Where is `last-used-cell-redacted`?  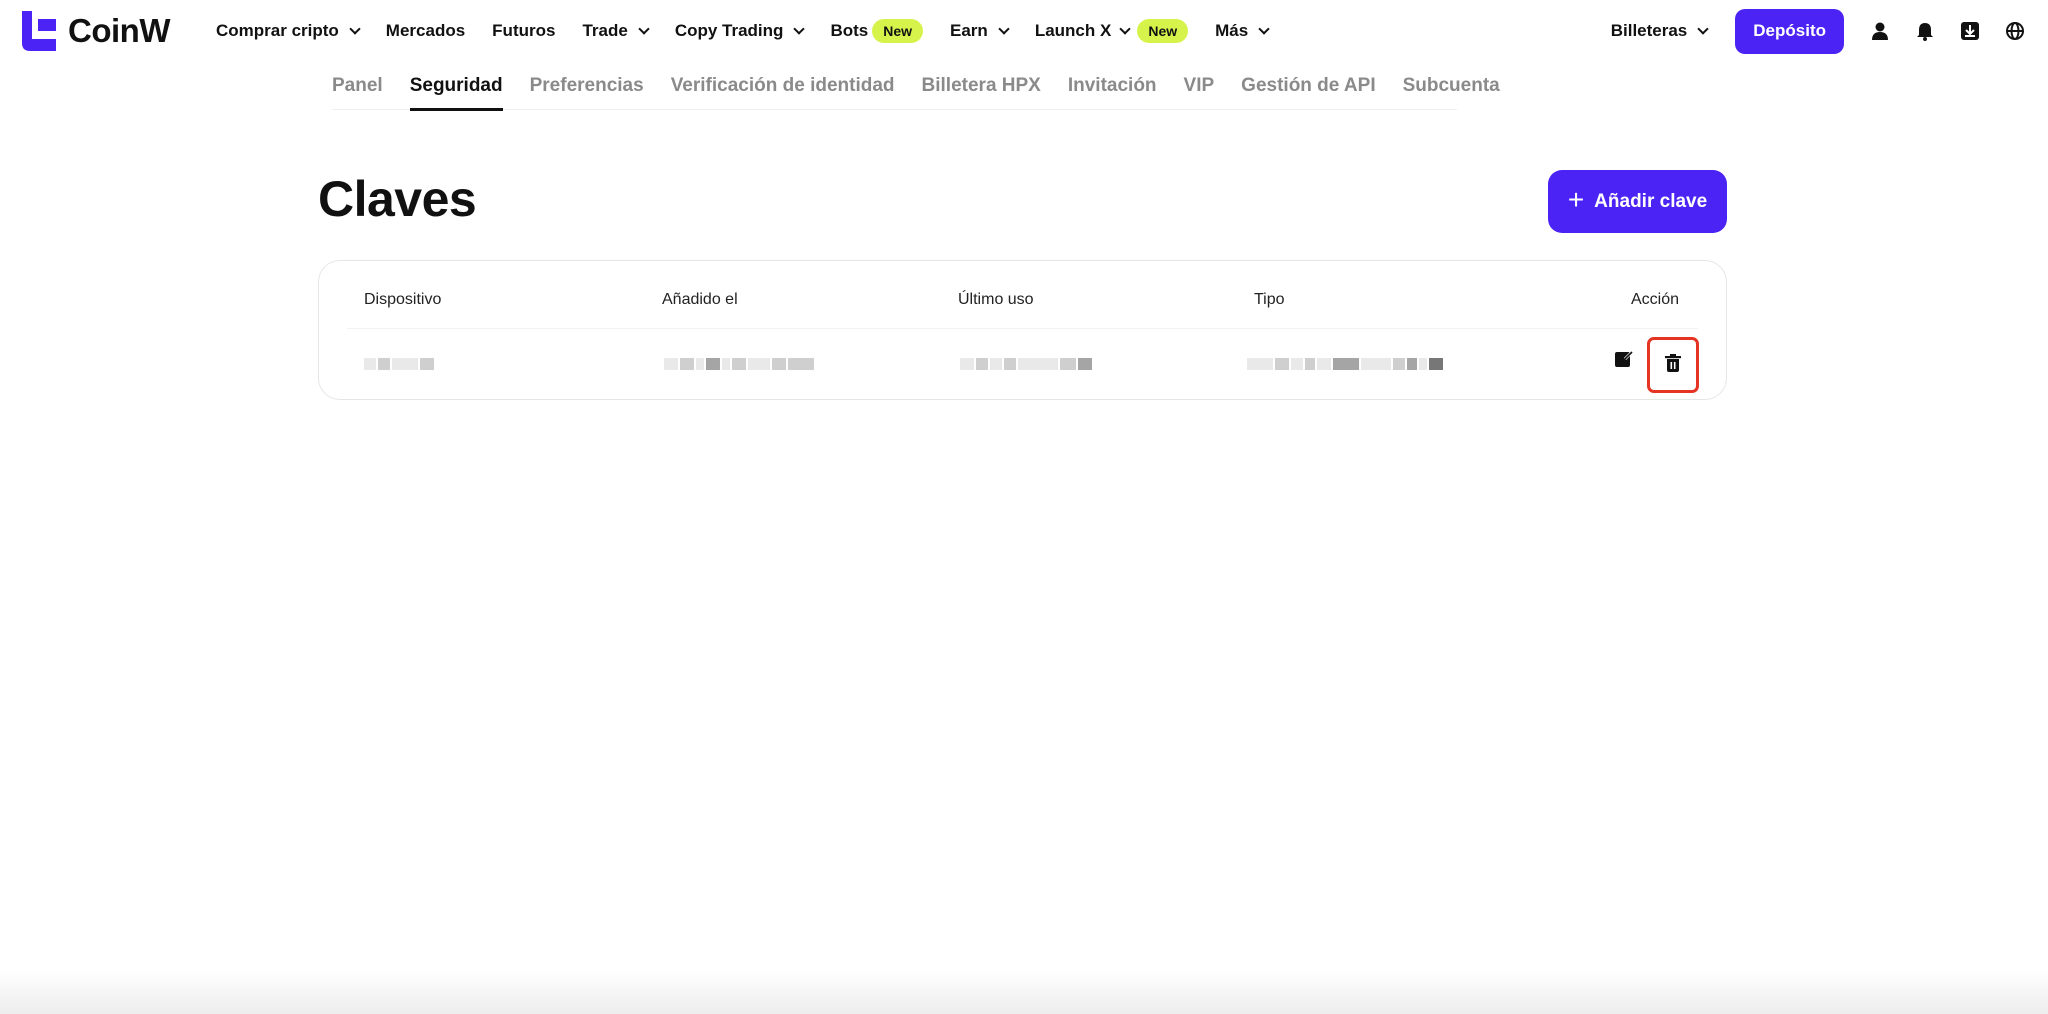
last-used-cell-redacted is located at coordinates (1027, 364).